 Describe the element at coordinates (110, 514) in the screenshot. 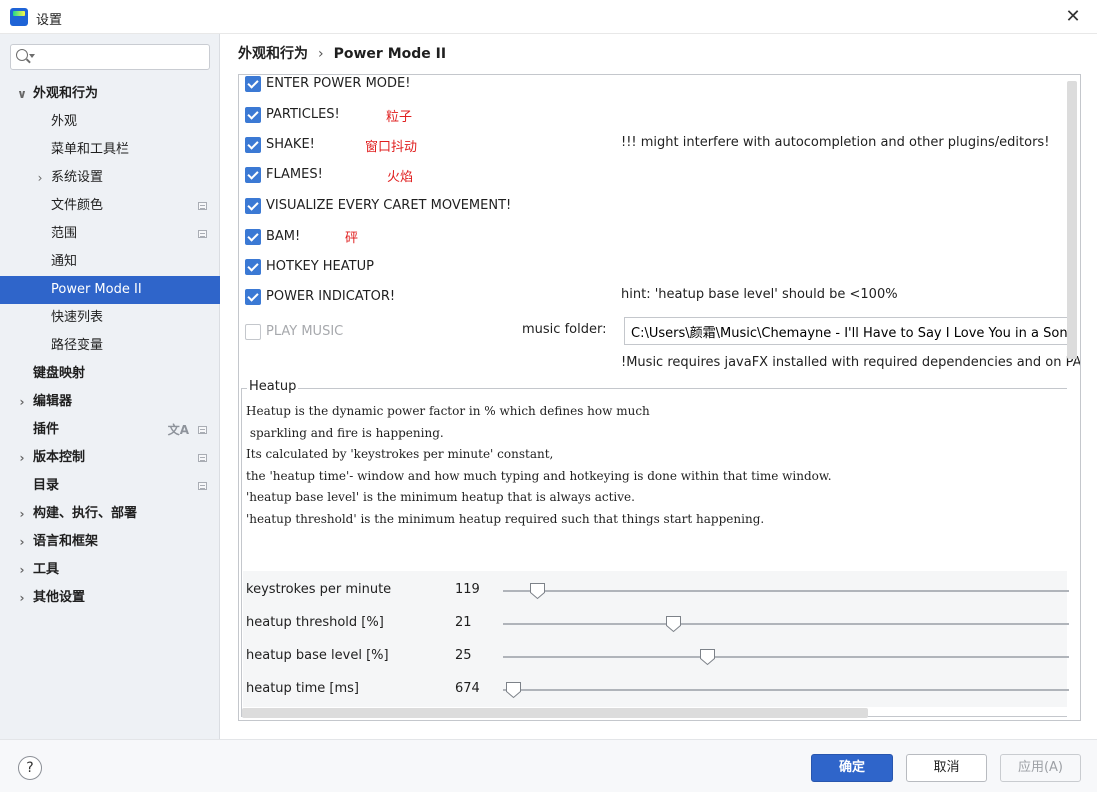

I see `sidebar-item: › 构建、执行、部署` at that location.